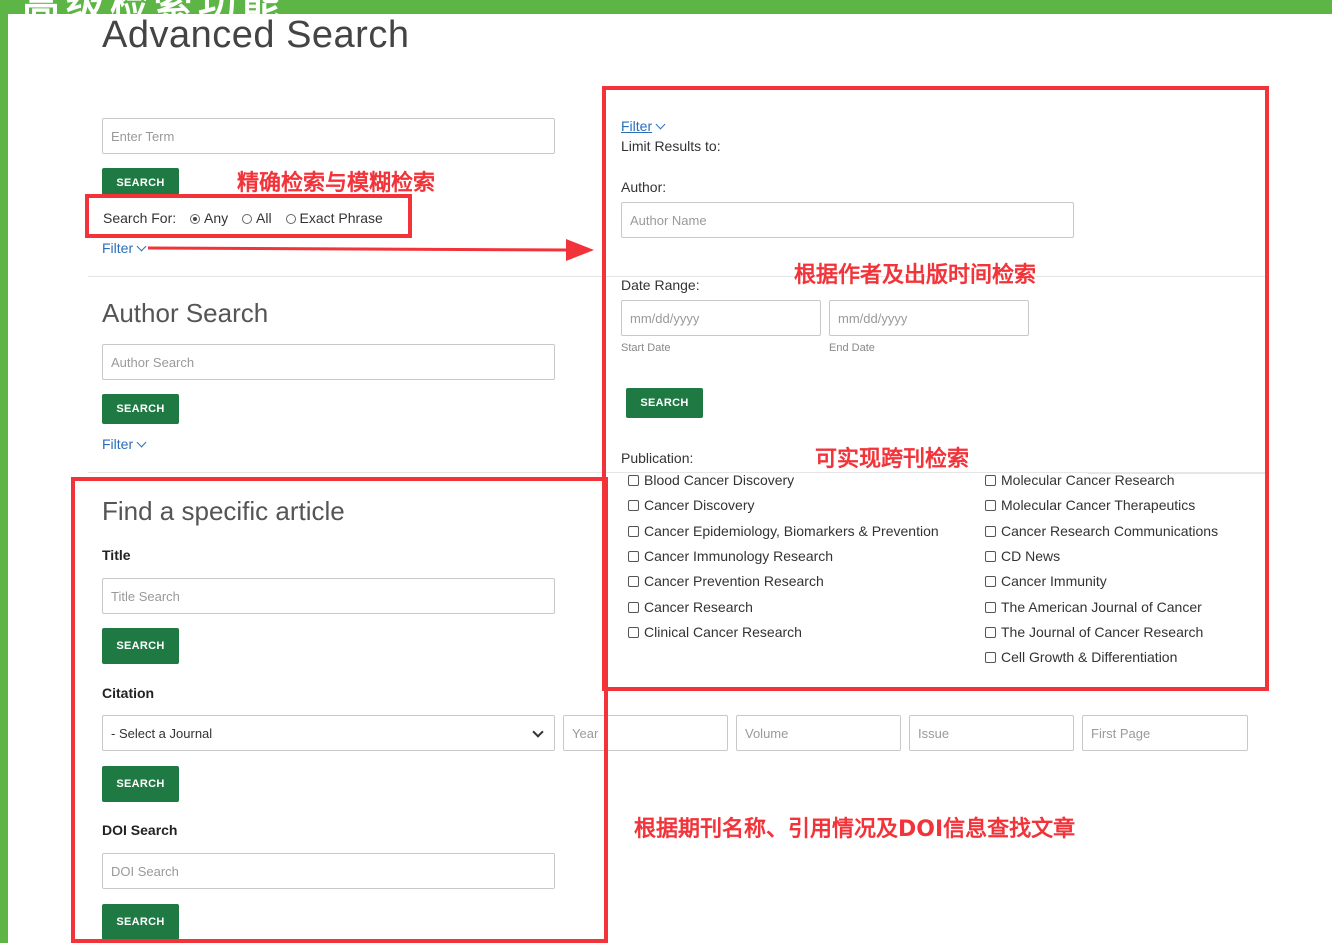  What do you see at coordinates (140, 409) in the screenshot?
I see `author-search-button: SEARCH` at bounding box center [140, 409].